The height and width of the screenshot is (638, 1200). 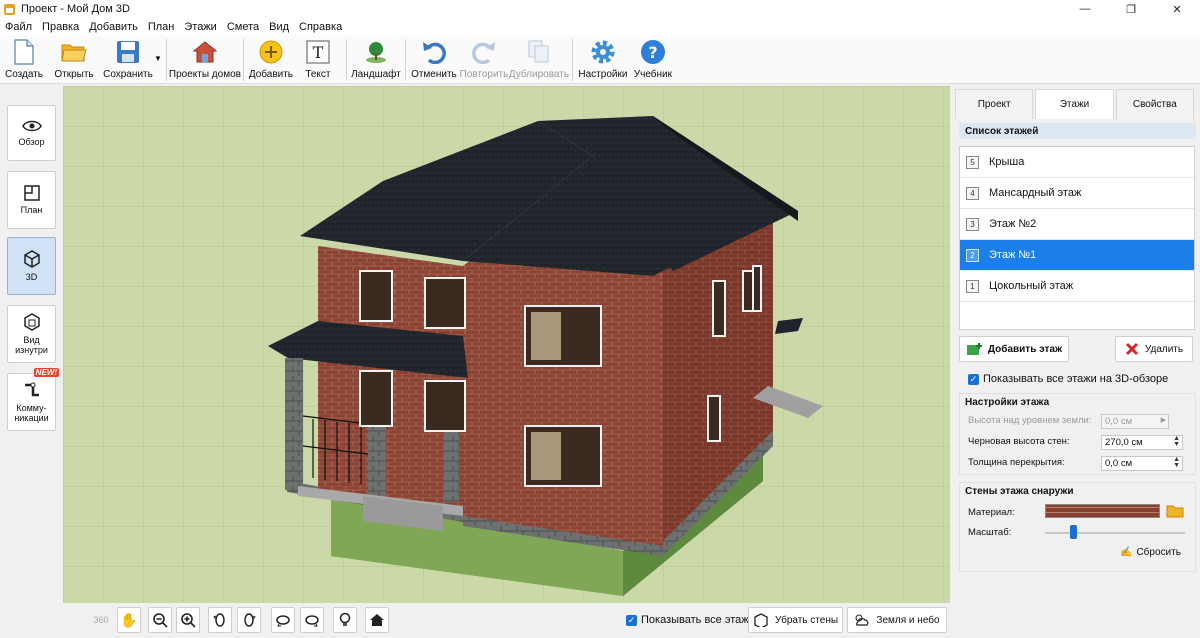 I want to click on view-3d-button: 3D, so click(x=31, y=266).